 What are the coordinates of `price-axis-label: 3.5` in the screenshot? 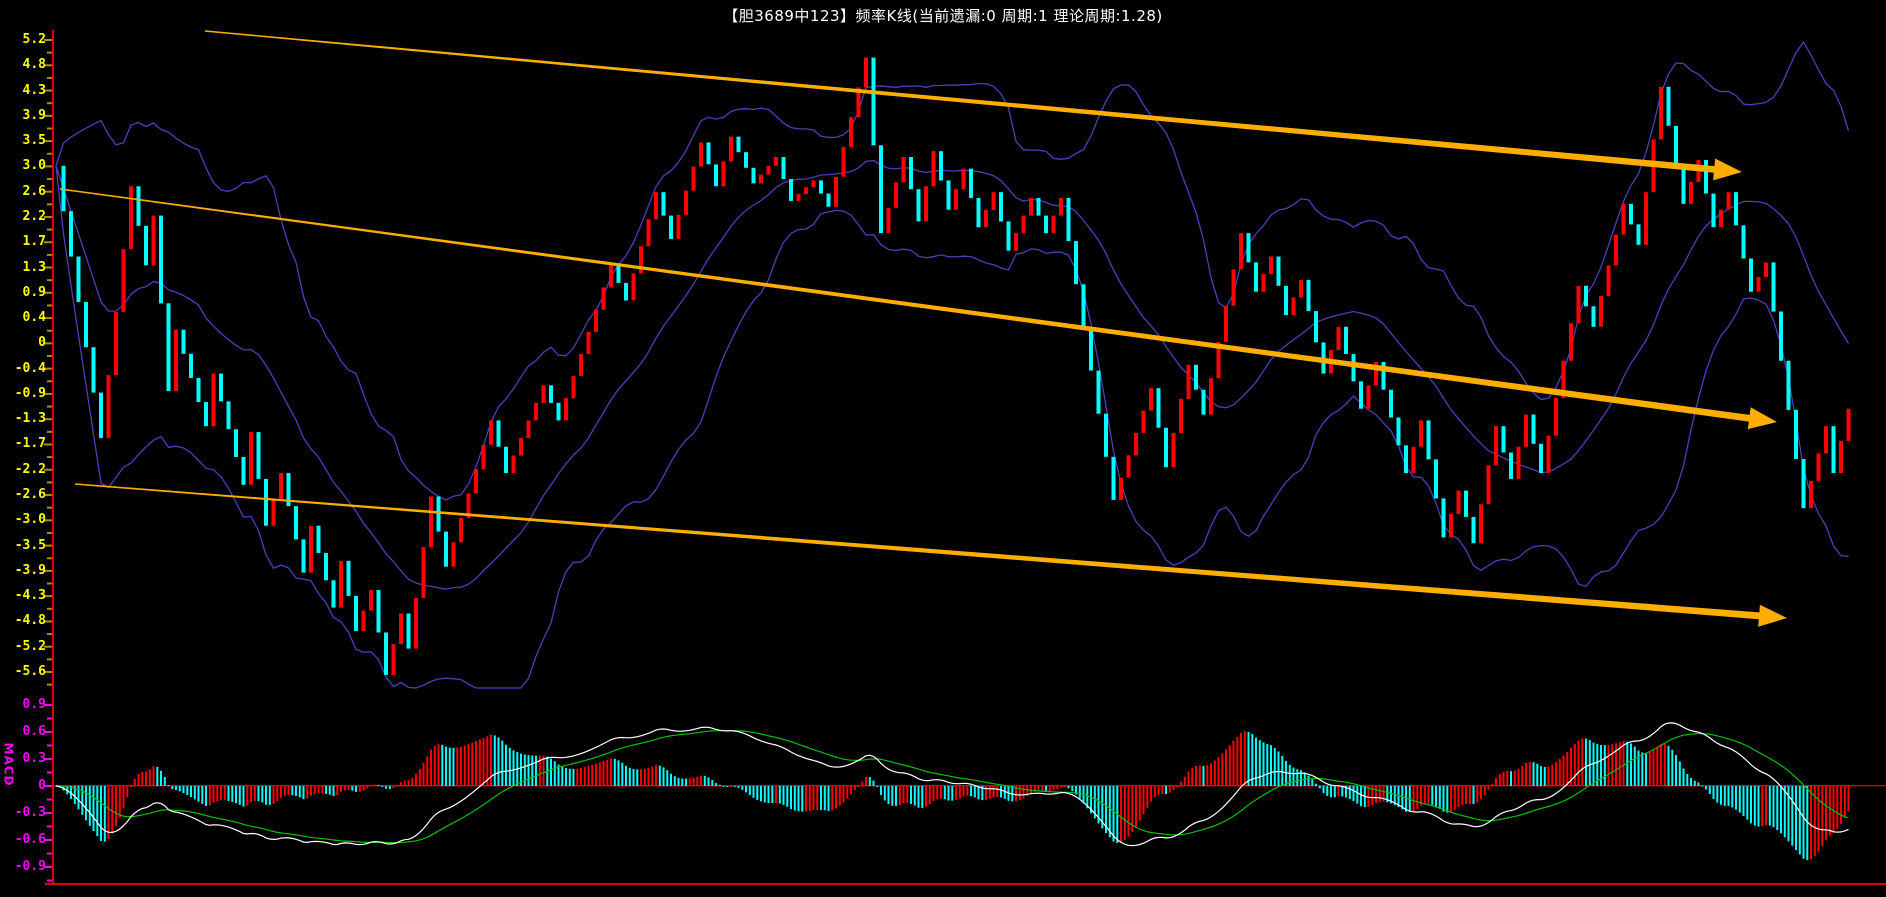 It's located at (34, 141).